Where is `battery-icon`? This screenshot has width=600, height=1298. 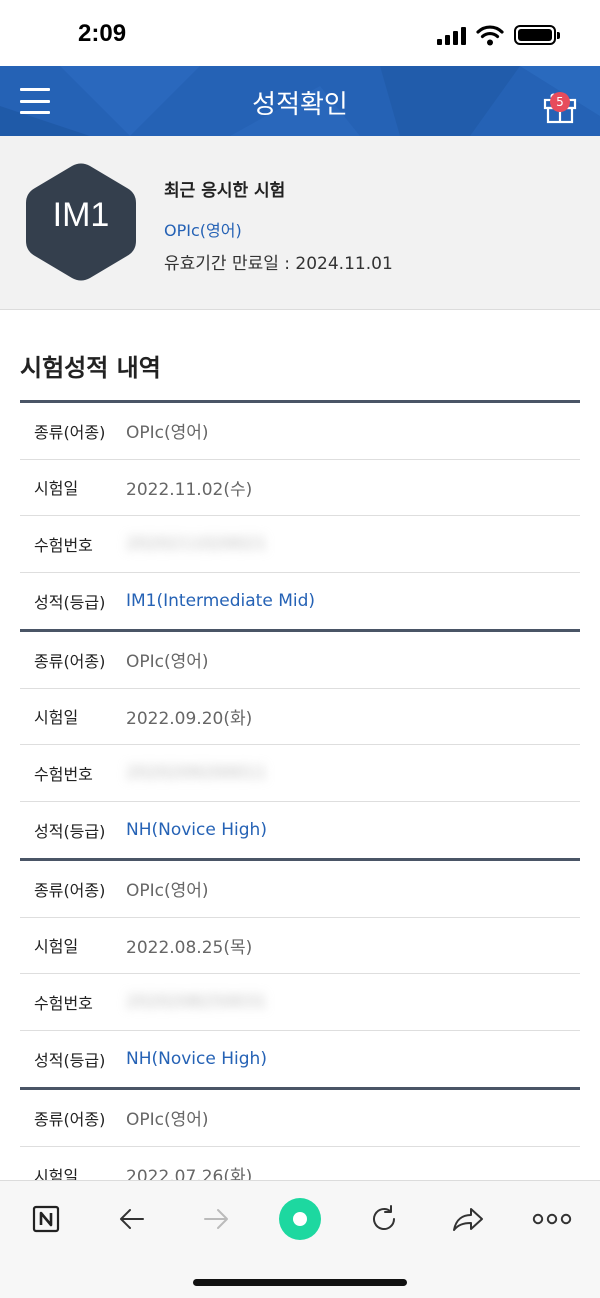
battery-icon is located at coordinates (537, 35).